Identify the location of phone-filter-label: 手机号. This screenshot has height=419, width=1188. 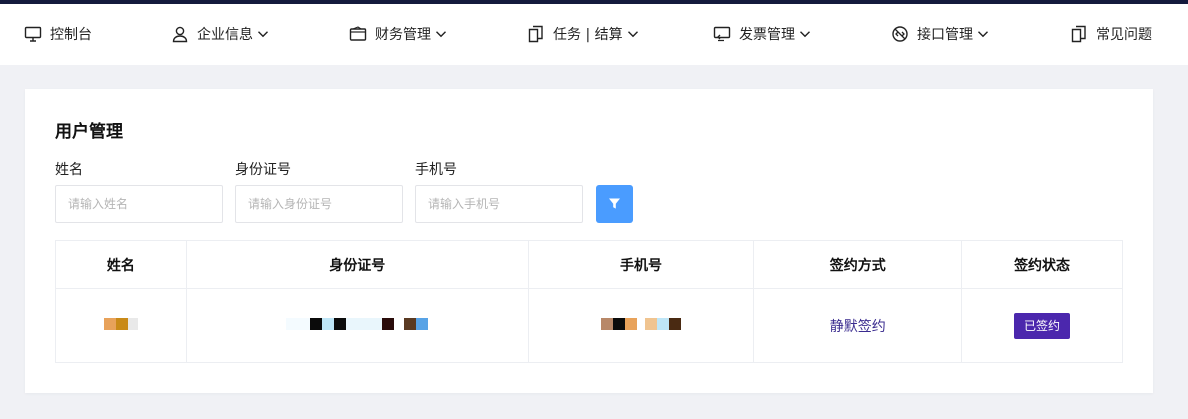
(436, 170).